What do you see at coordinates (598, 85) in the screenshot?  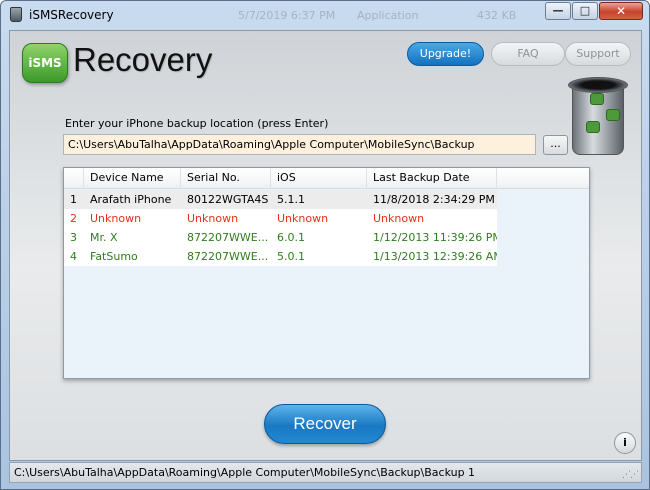 I see `bin-lid` at bounding box center [598, 85].